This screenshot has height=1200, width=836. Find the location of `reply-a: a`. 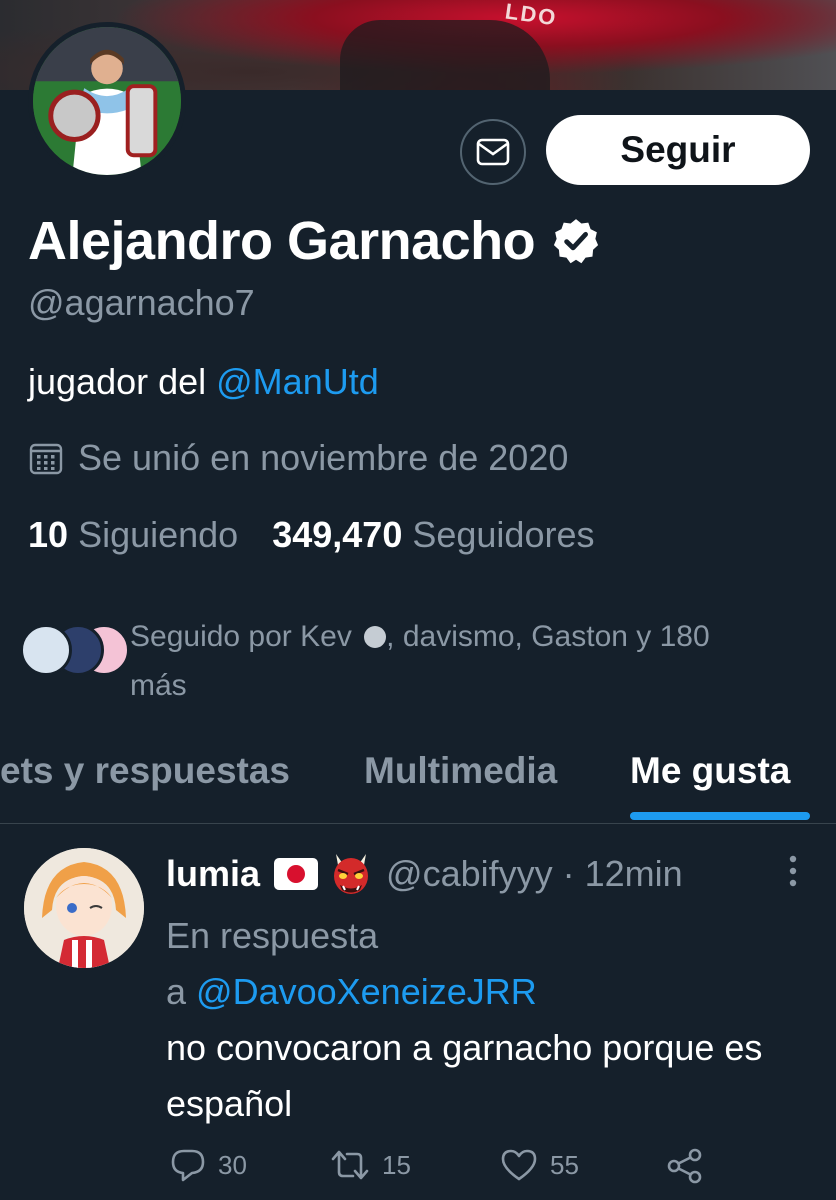

reply-a: a is located at coordinates (181, 991).